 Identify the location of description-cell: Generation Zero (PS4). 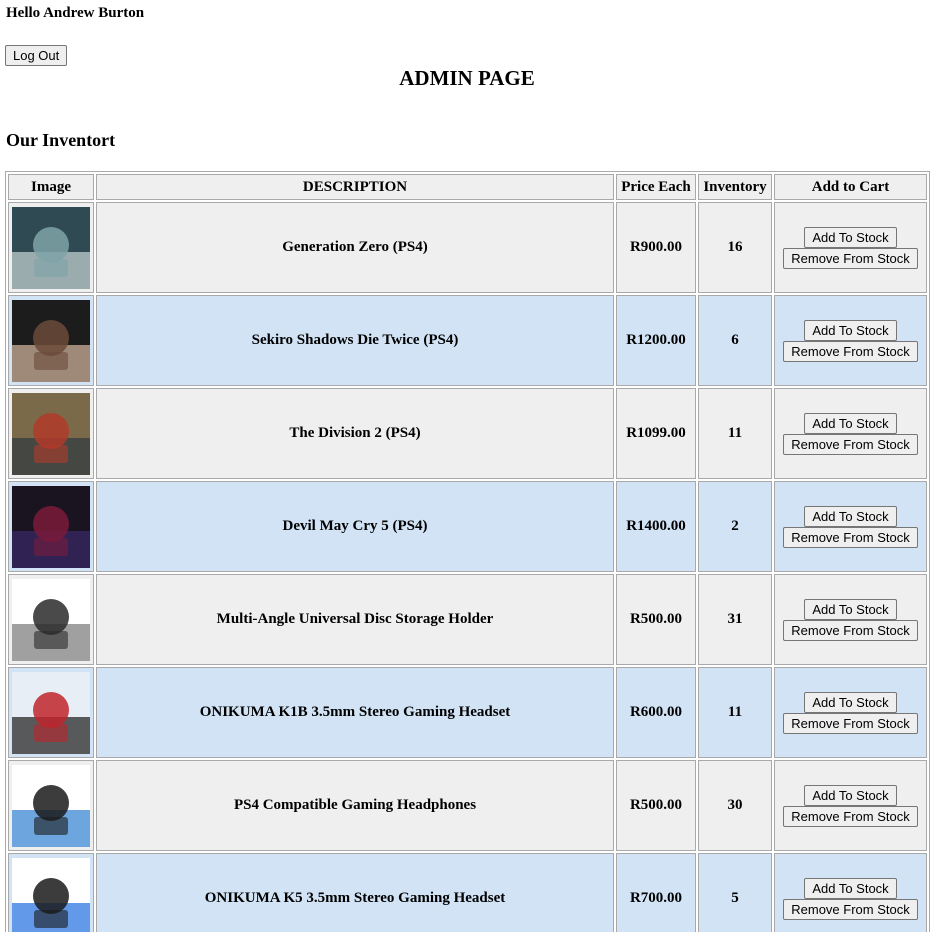
(355, 247).